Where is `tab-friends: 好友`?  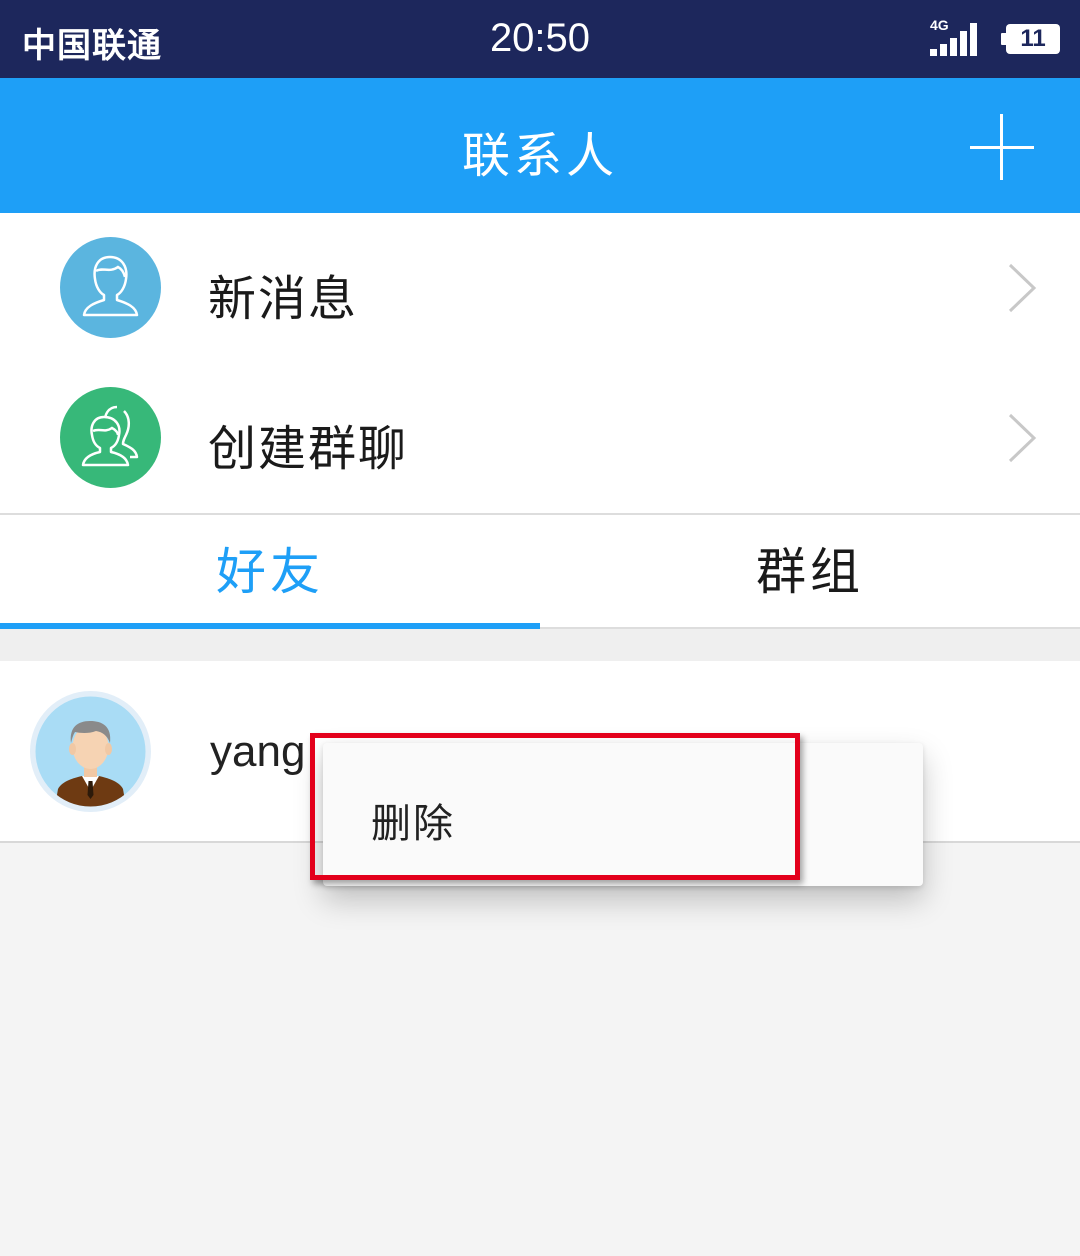 tab-friends: 好友 is located at coordinates (270, 572).